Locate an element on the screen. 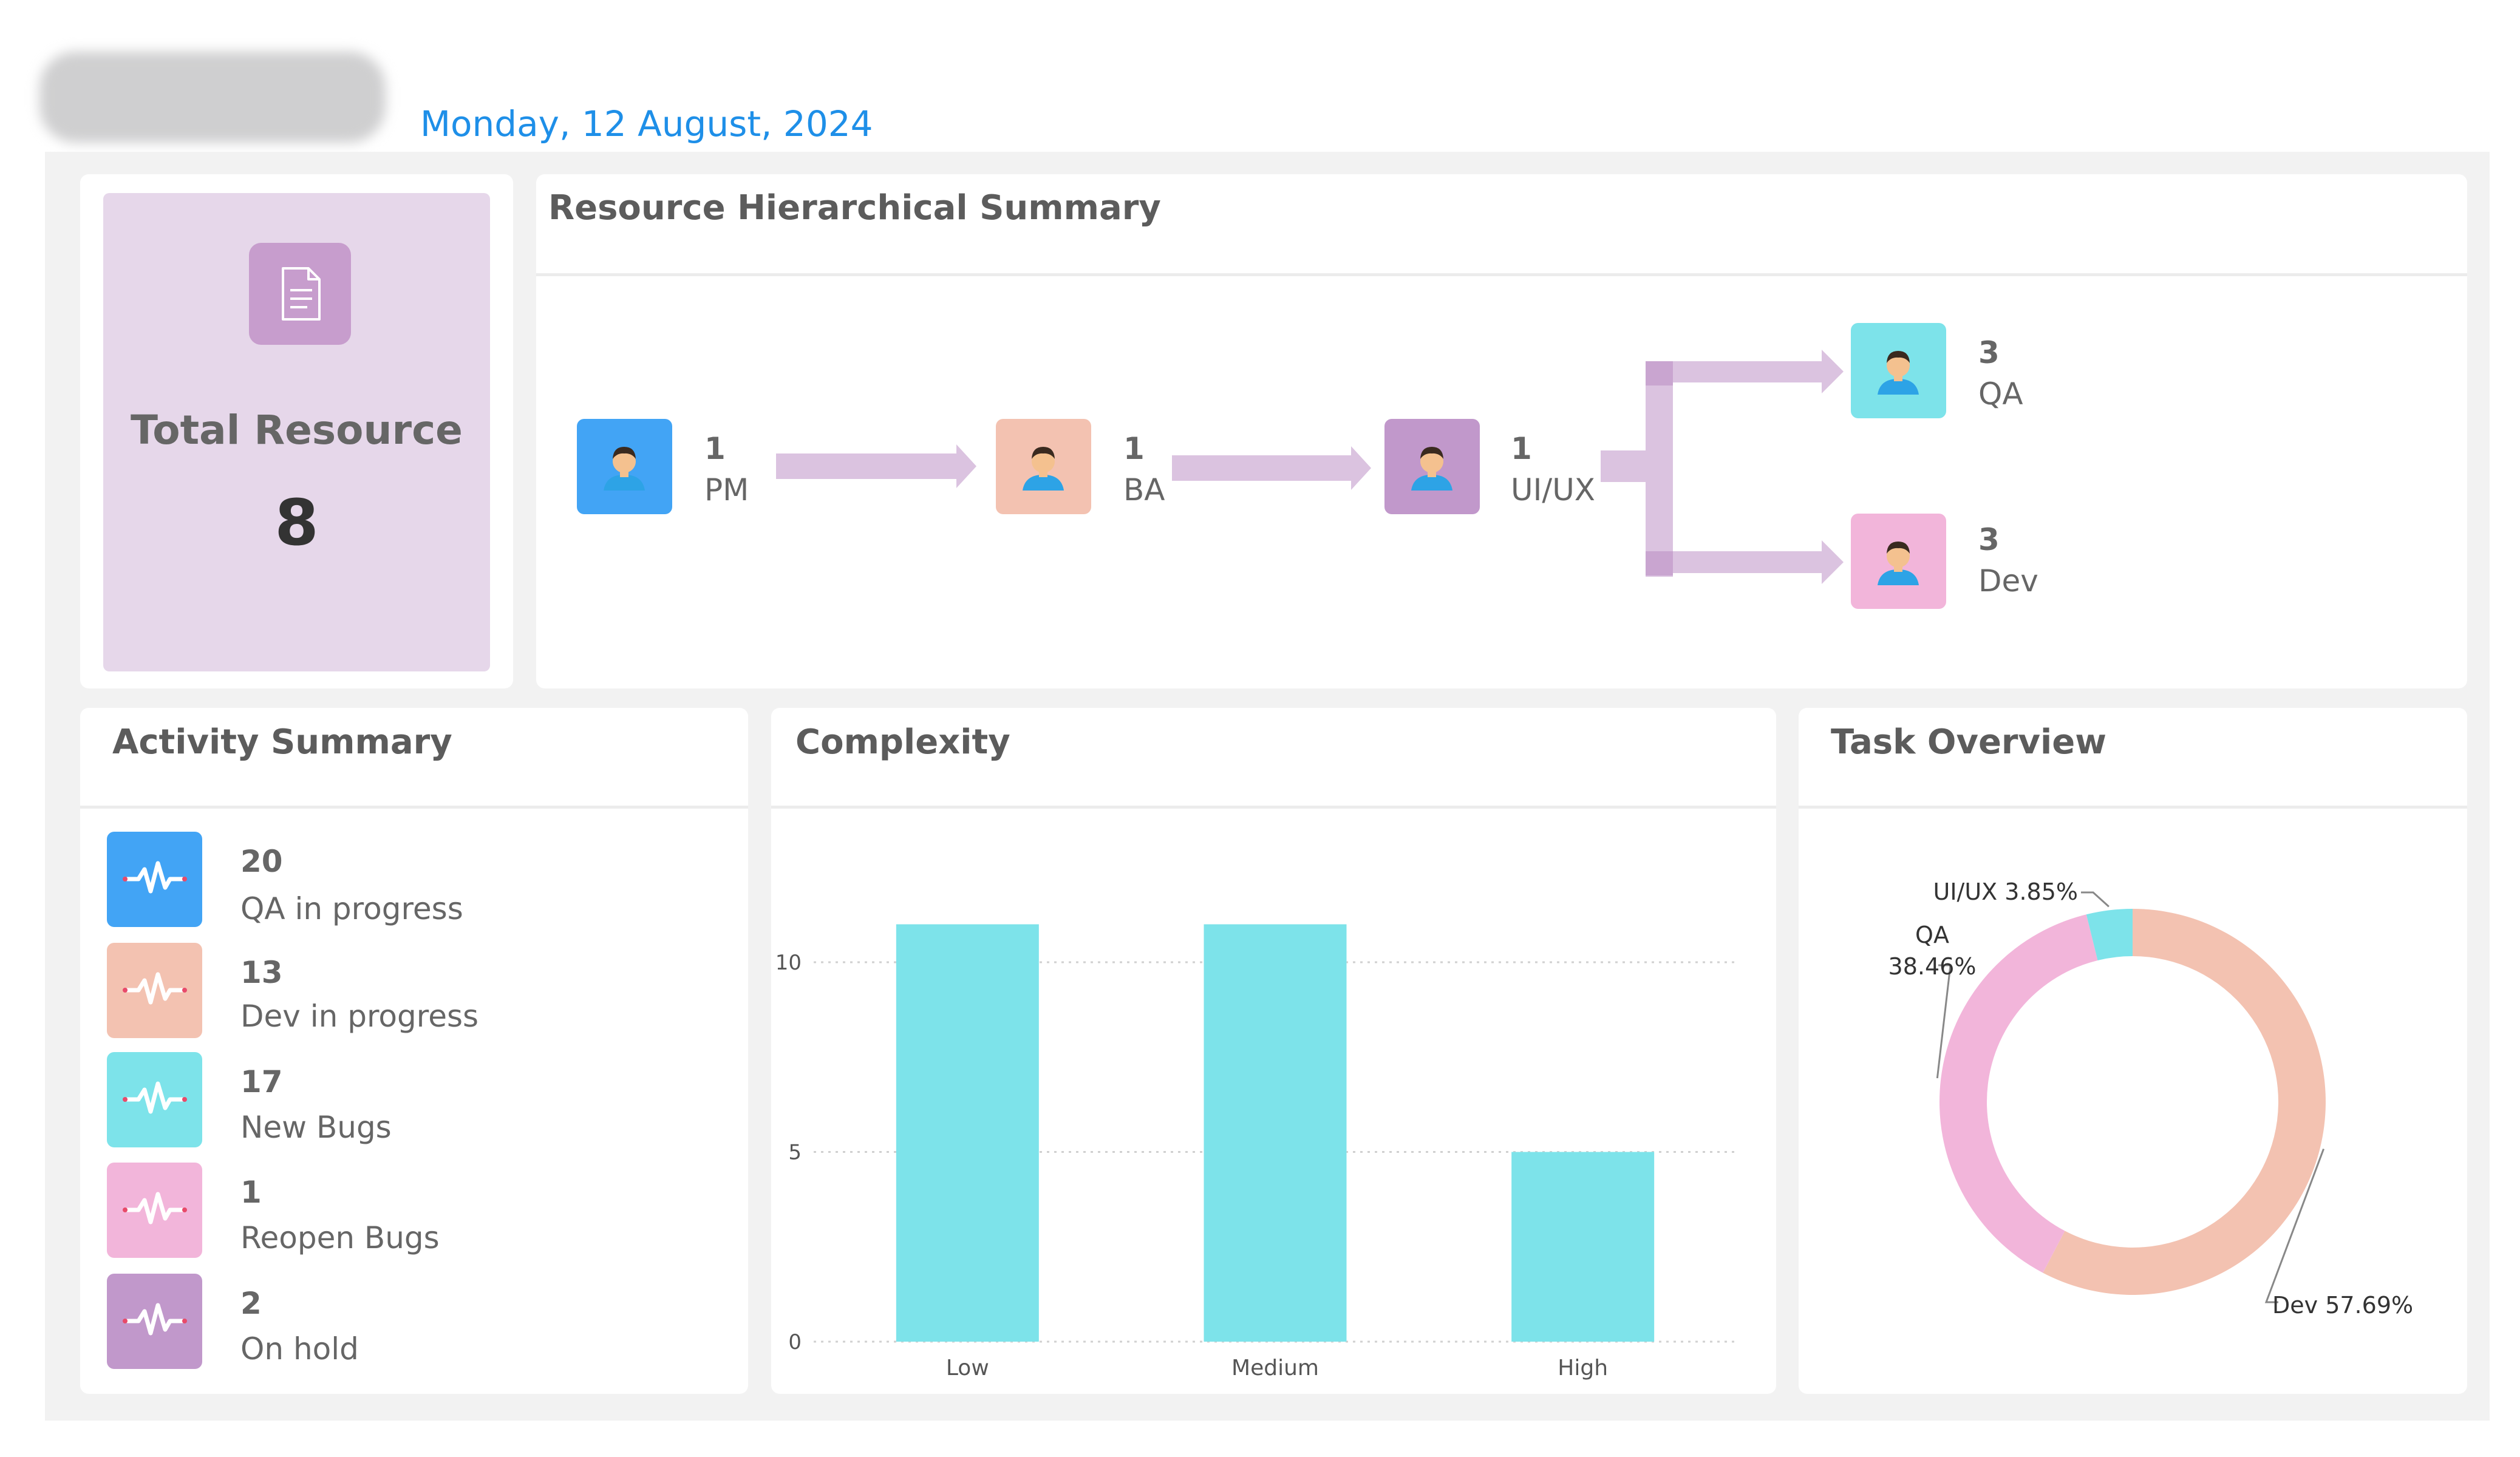 Image resolution: width=2520 pixels, height=1457 pixels. activity-icon-dev-in-progress is located at coordinates (154, 990).